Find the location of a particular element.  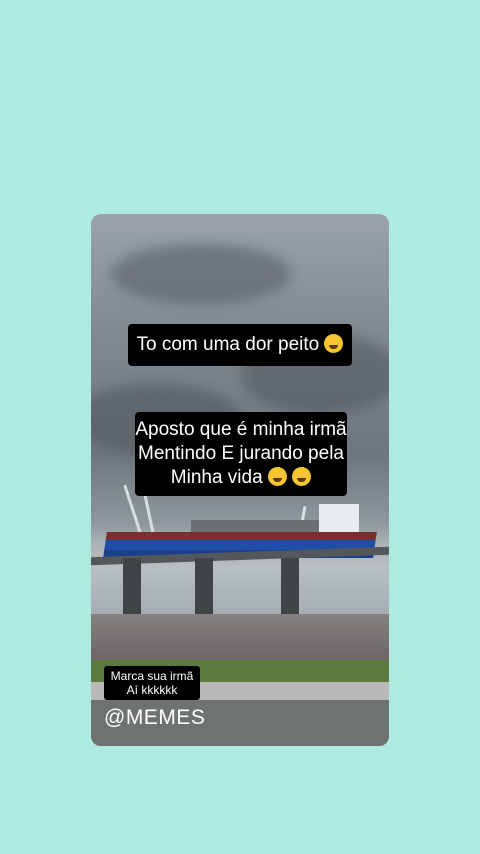

caption-main-line3: Minha vida is located at coordinates (241, 478).